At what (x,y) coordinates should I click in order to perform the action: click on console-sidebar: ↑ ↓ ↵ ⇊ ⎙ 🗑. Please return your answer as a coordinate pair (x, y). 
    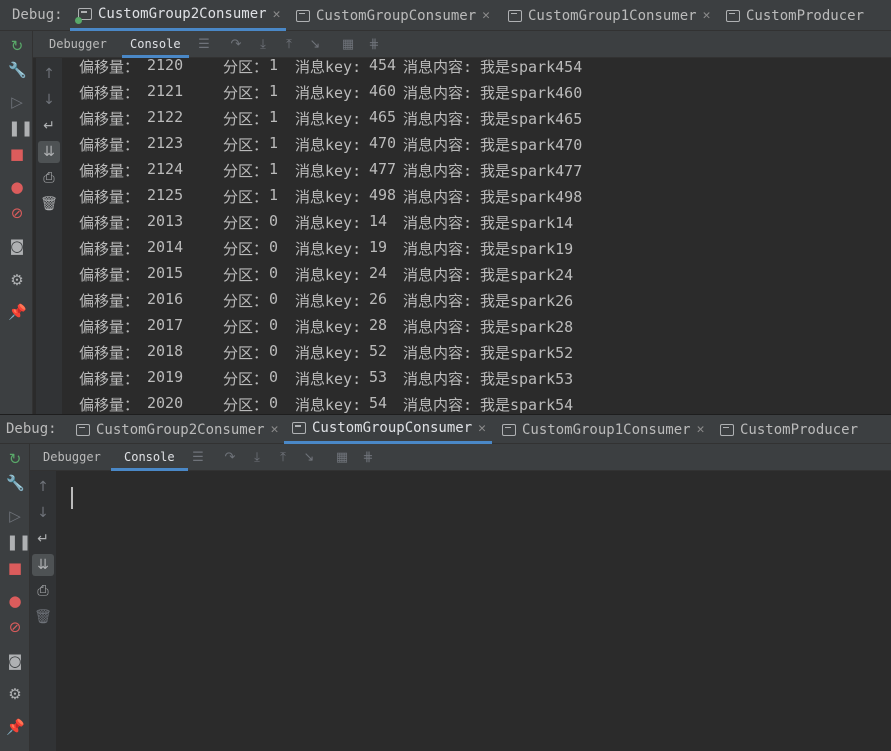
    Looking at the image, I should click on (43, 611).